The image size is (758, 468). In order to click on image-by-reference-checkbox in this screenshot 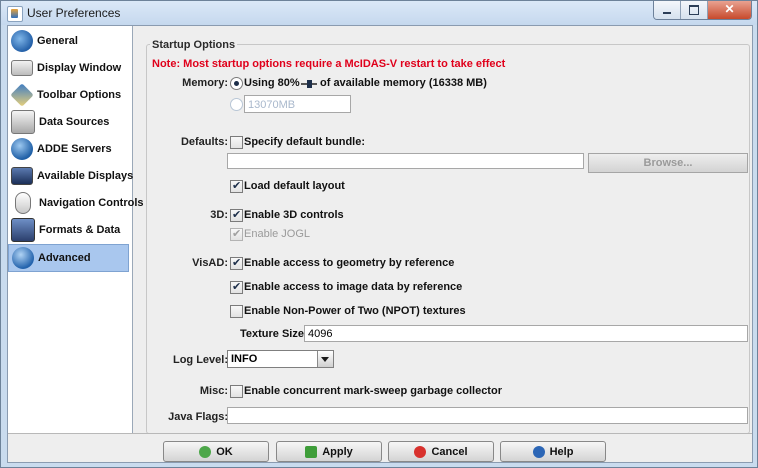, I will do `click(236, 287)`.